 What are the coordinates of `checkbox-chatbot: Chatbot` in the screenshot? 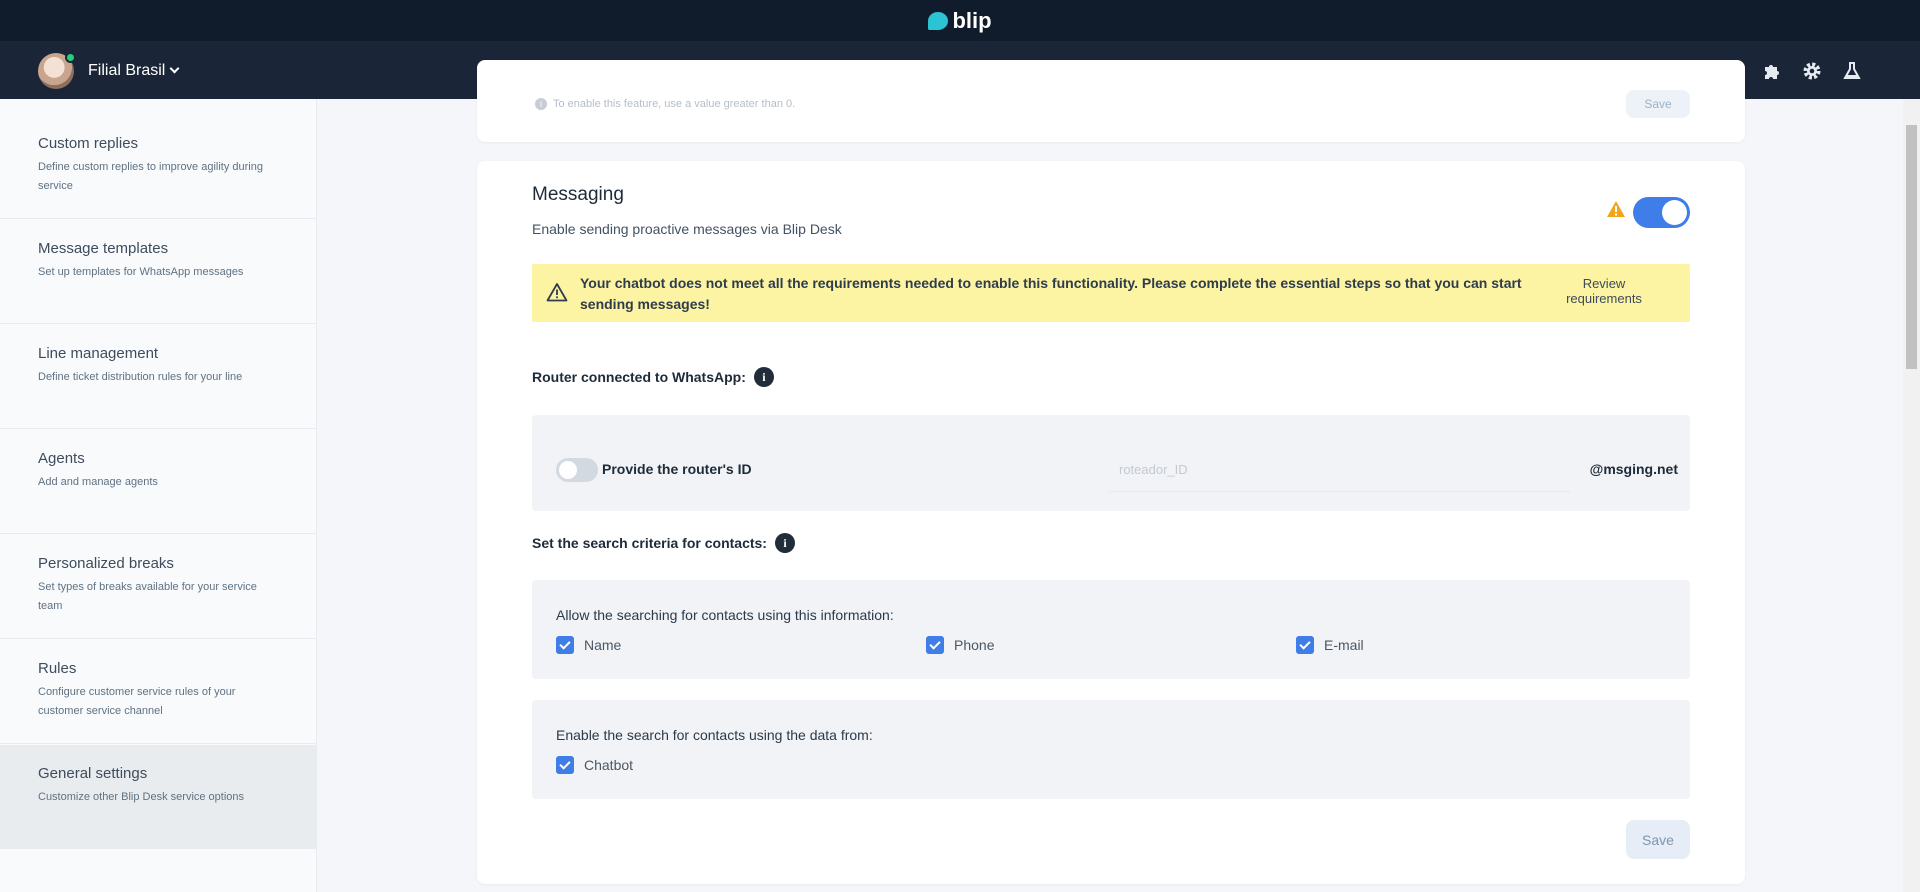 It's located at (594, 765).